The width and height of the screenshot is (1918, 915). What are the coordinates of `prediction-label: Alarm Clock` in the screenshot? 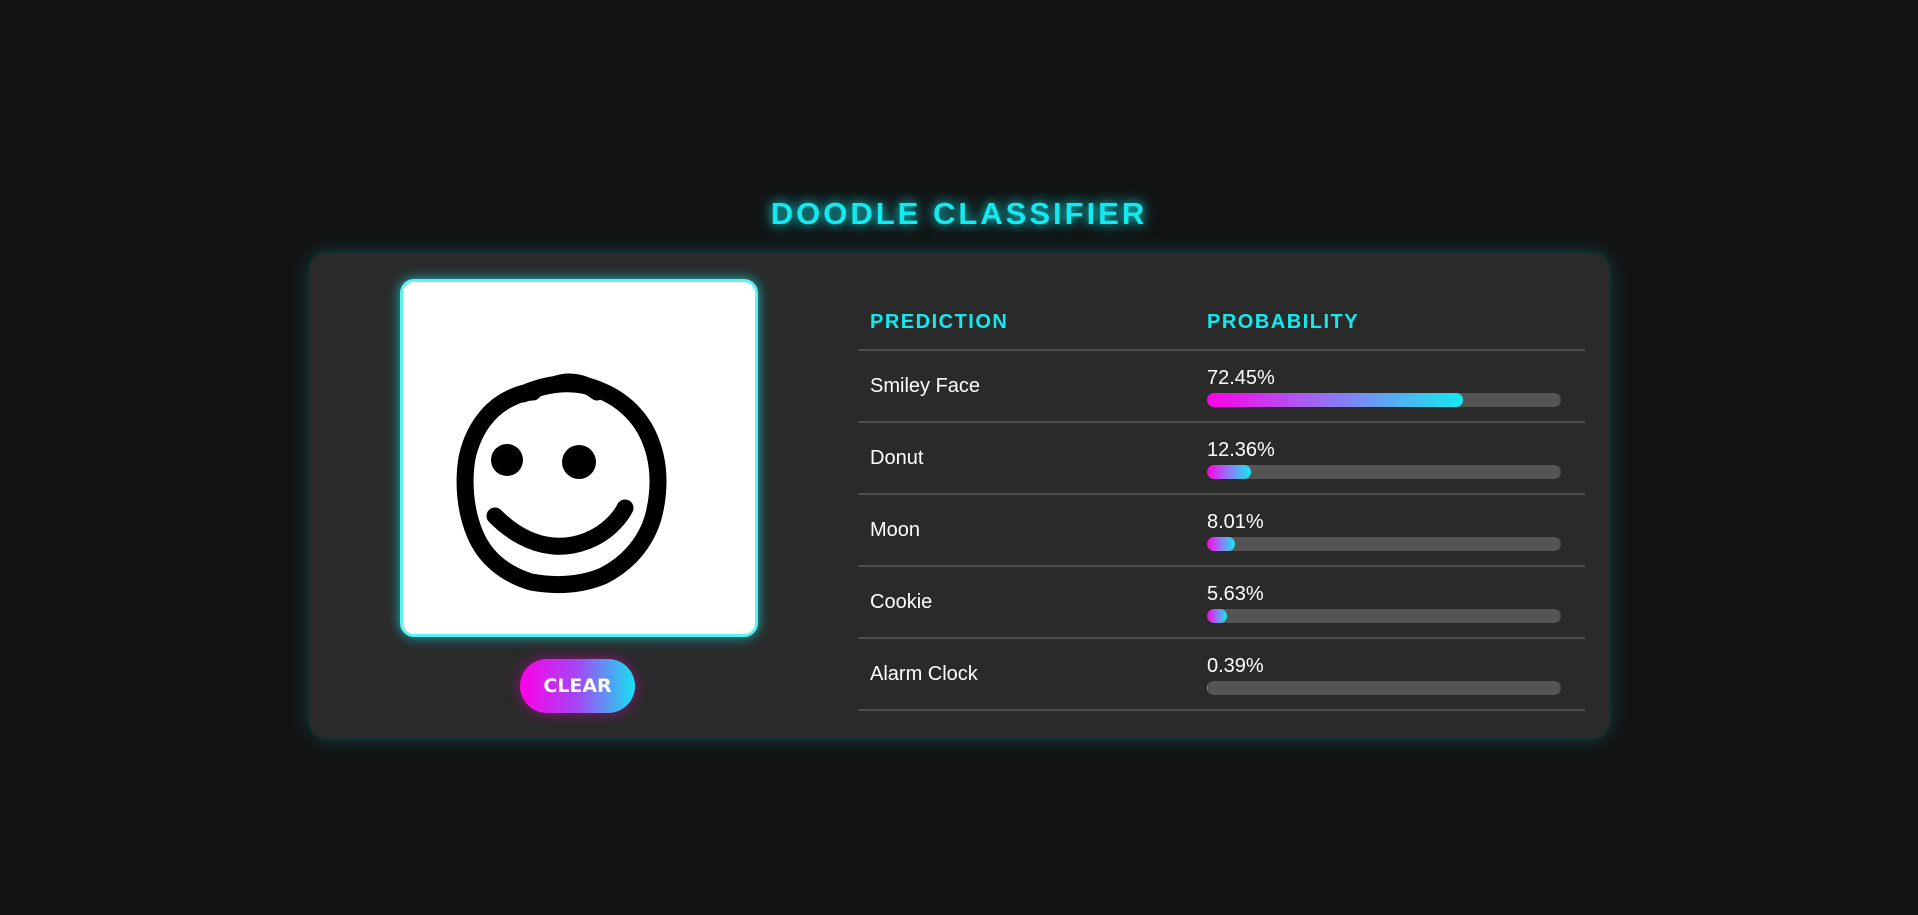 It's located at (924, 673).